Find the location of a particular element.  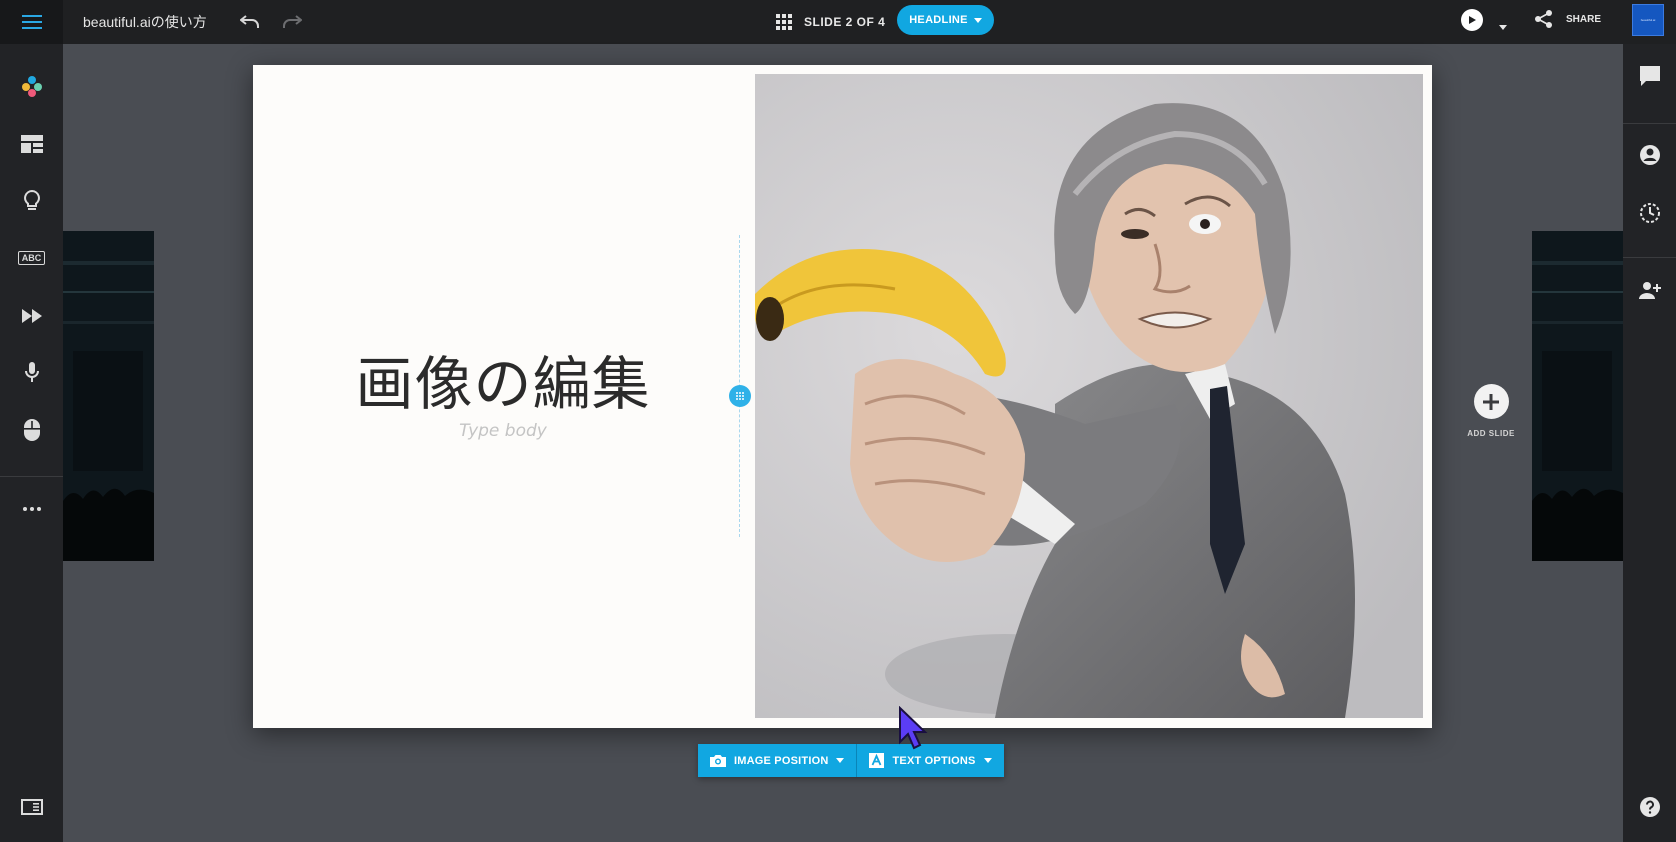

clock-history-icon is located at coordinates (1649, 213).